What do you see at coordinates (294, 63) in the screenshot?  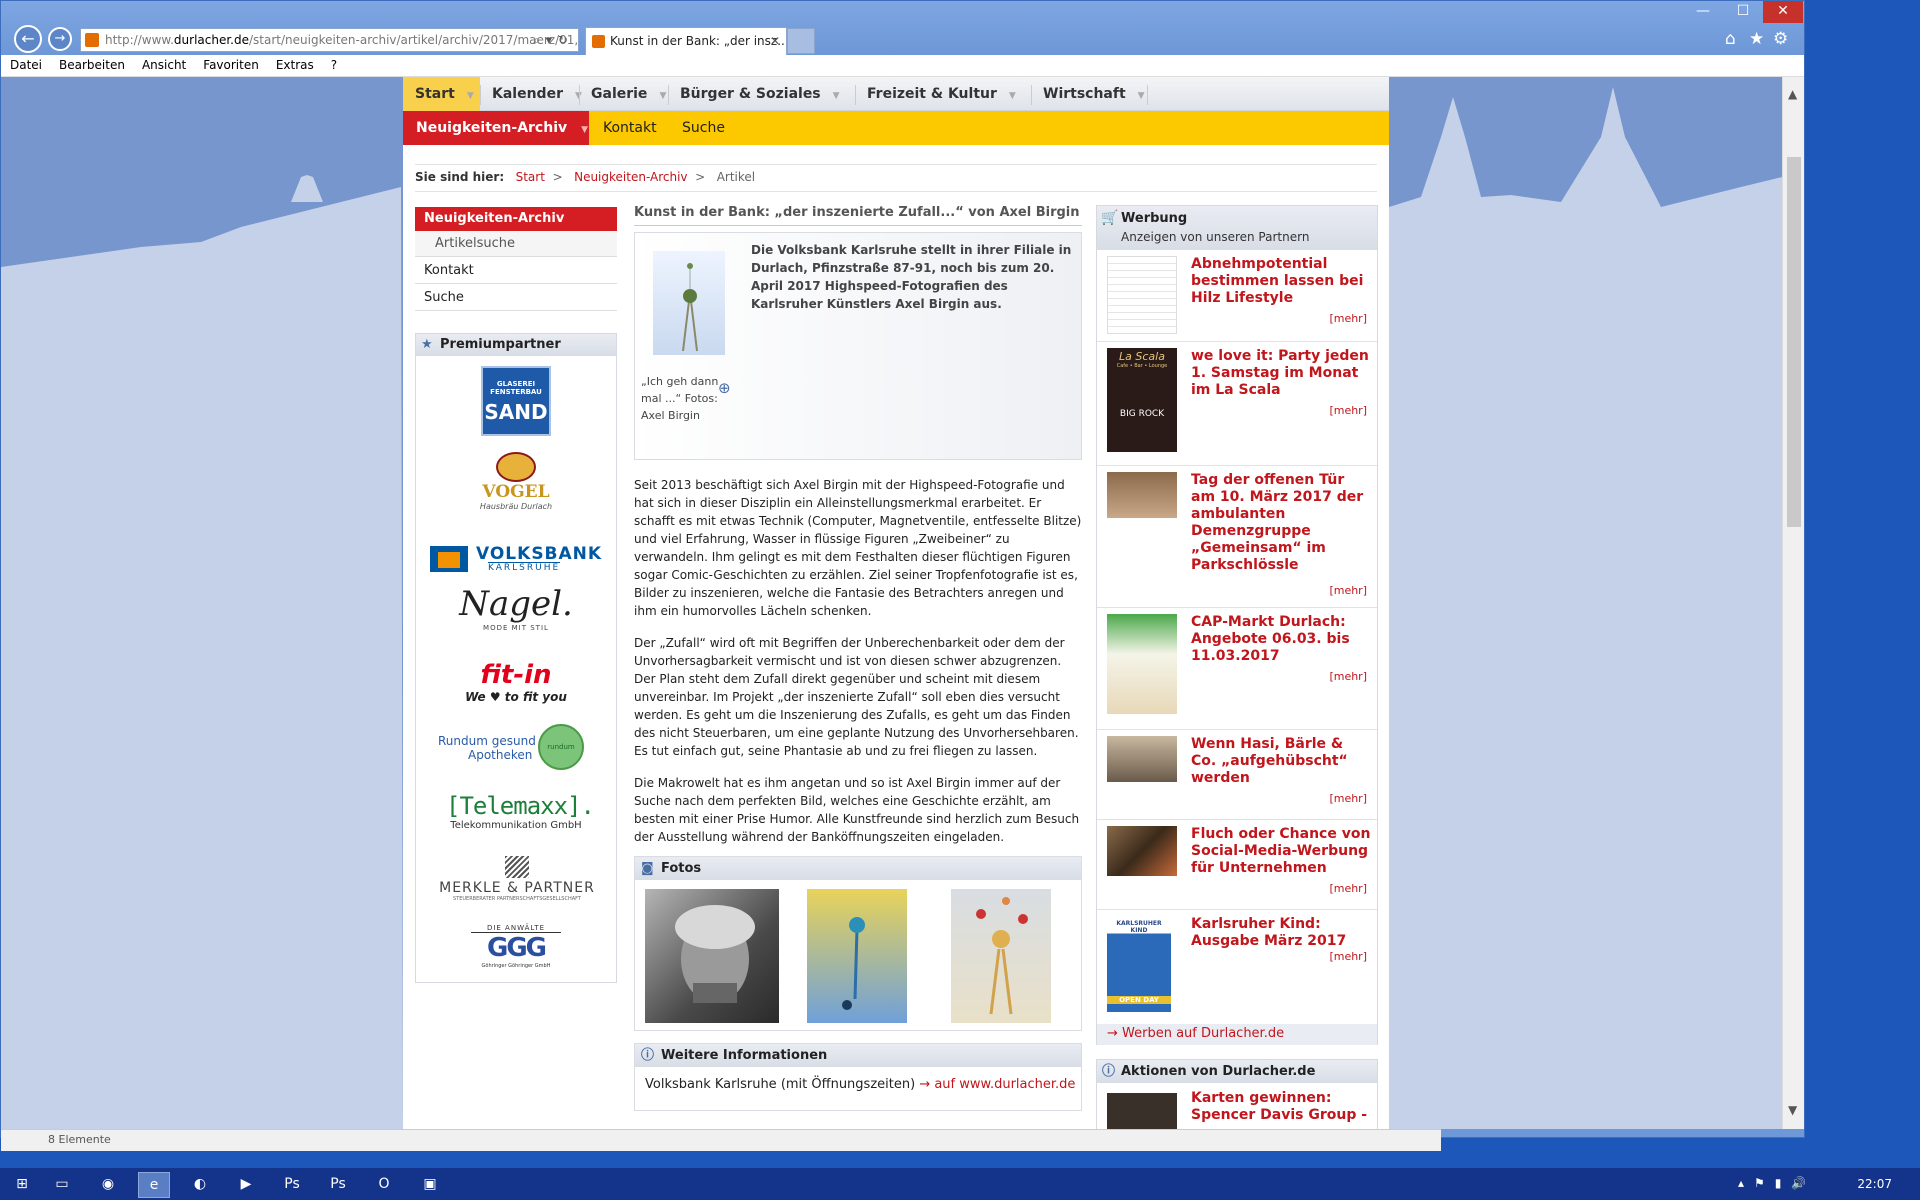 I see `menu-extras: Extras` at bounding box center [294, 63].